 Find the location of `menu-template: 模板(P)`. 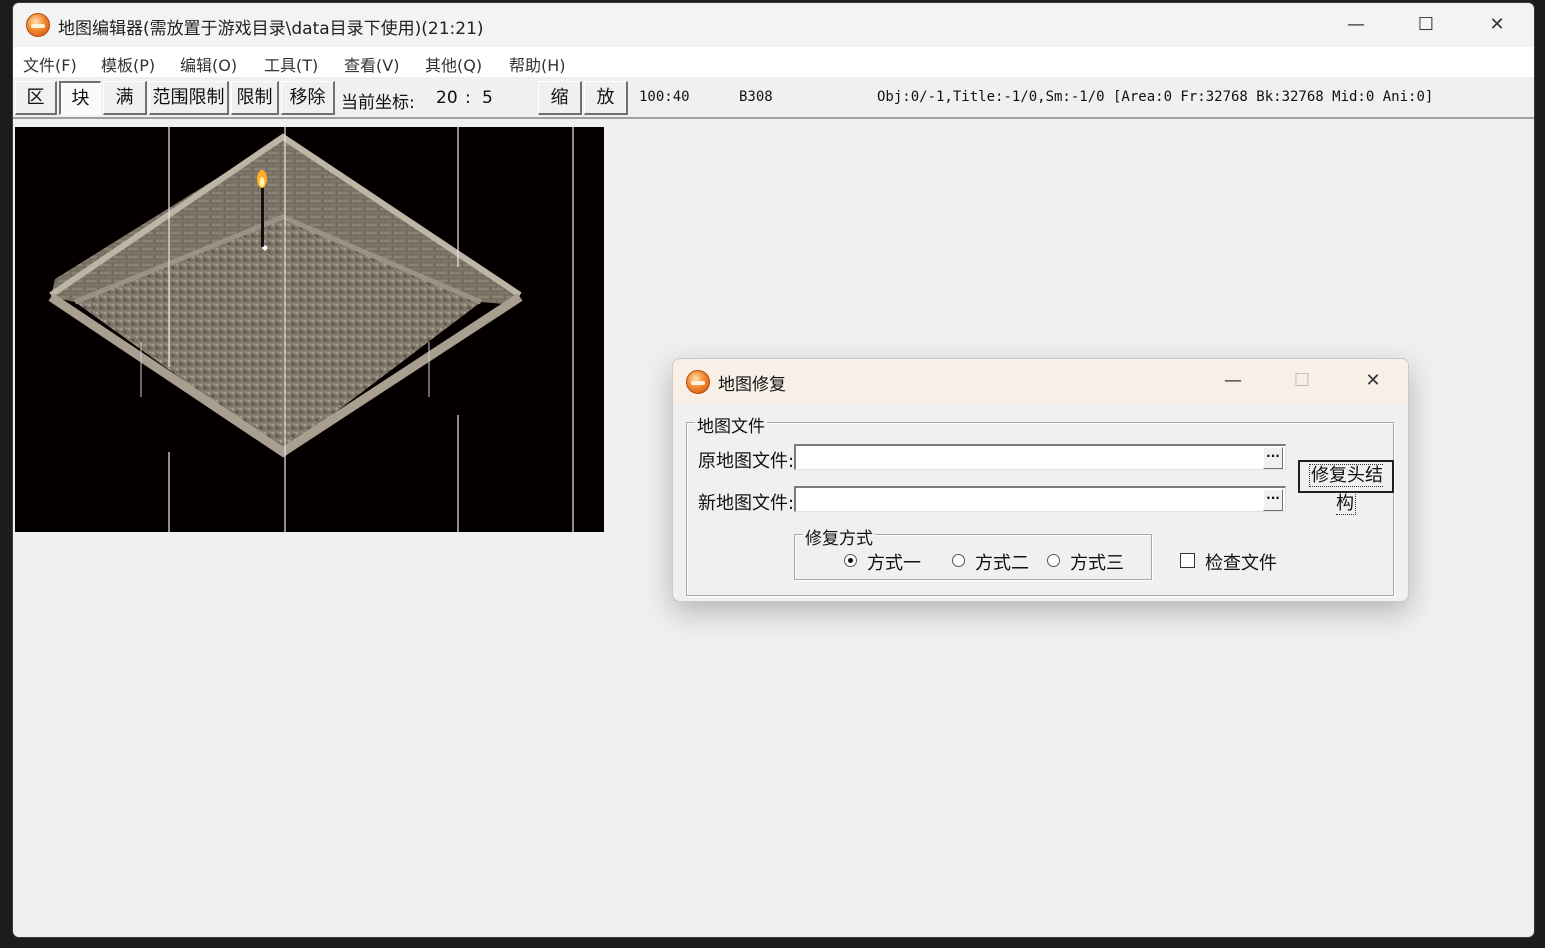

menu-template: 模板(P) is located at coordinates (128, 64).